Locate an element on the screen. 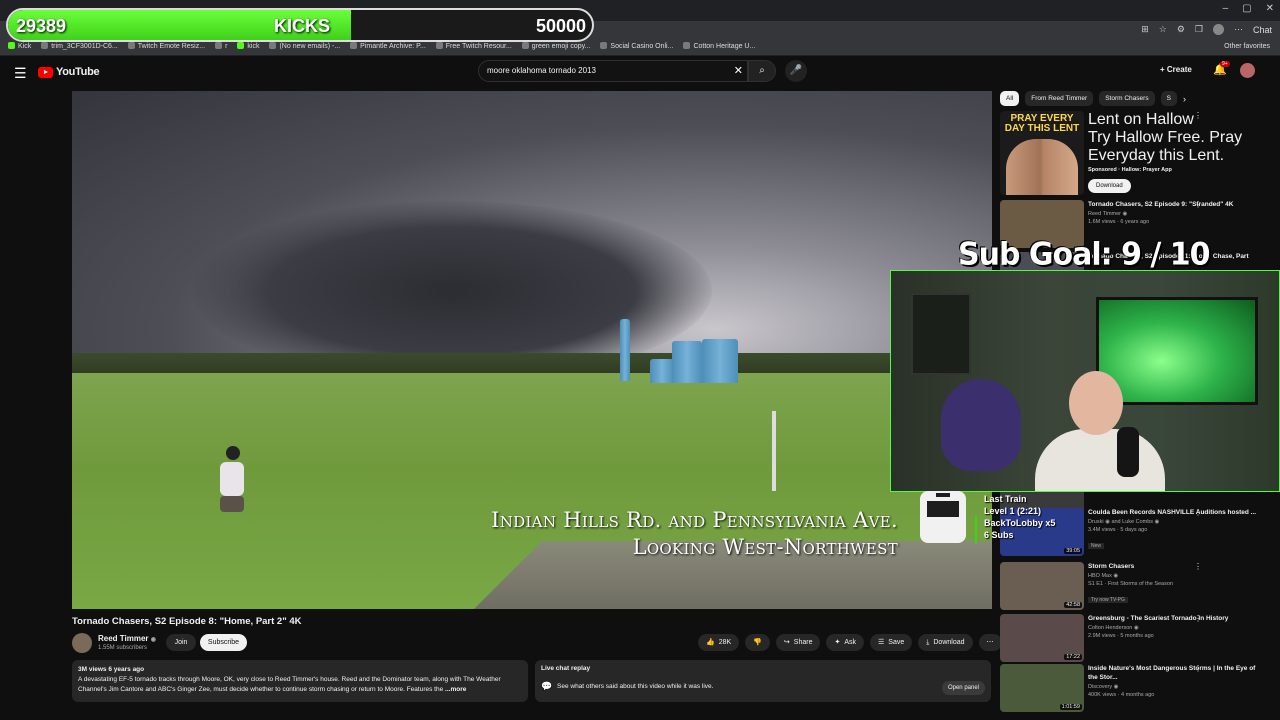  create-button: + Create is located at coordinates (1176, 69).